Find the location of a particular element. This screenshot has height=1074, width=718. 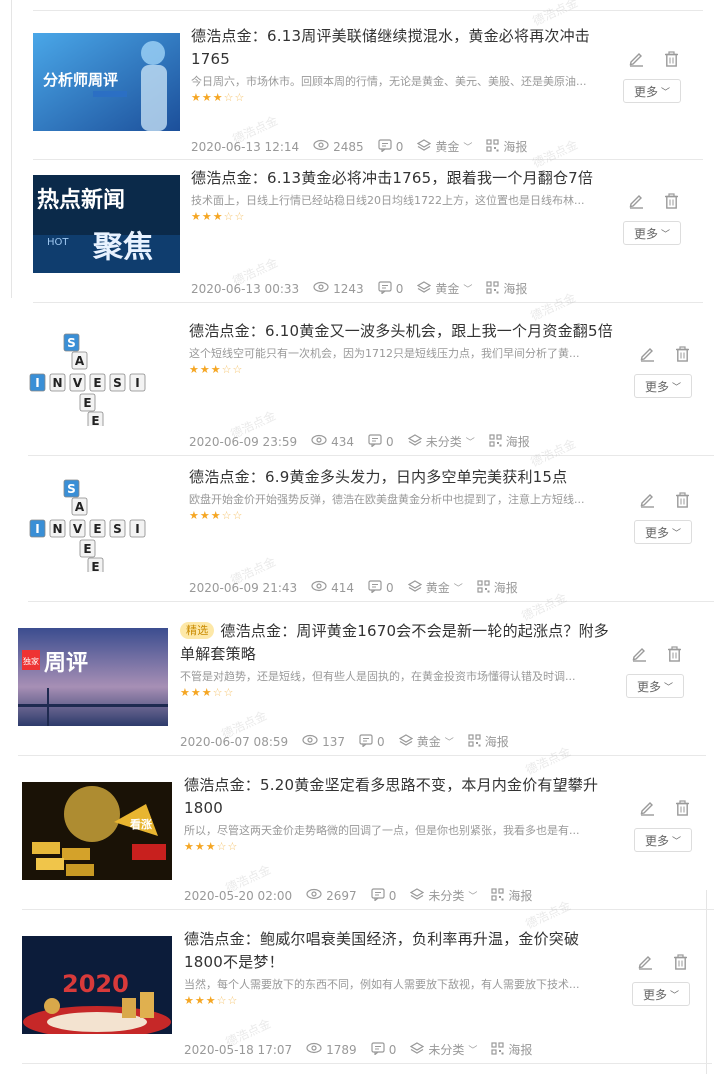

article-actions: 更多 ﹀ is located at coordinates (656, 672).